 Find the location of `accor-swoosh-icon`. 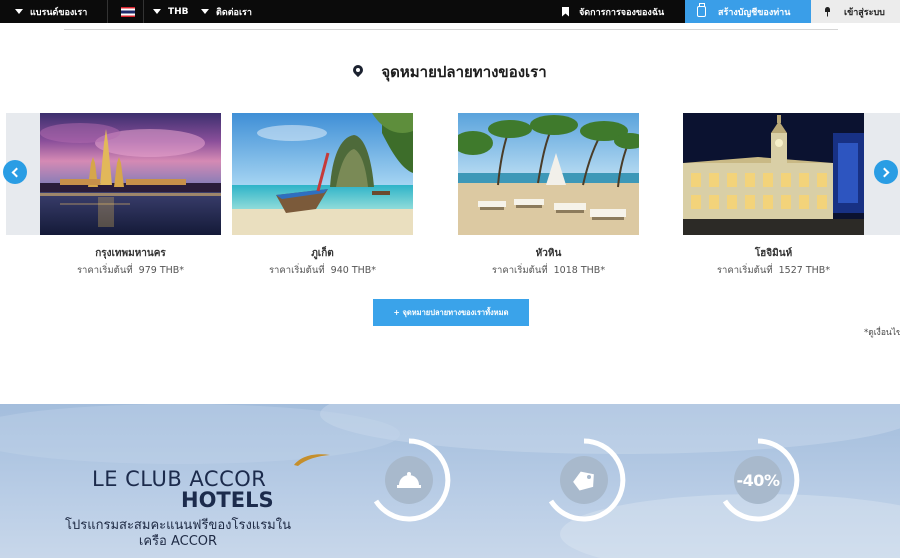

accor-swoosh-icon is located at coordinates (312, 460).